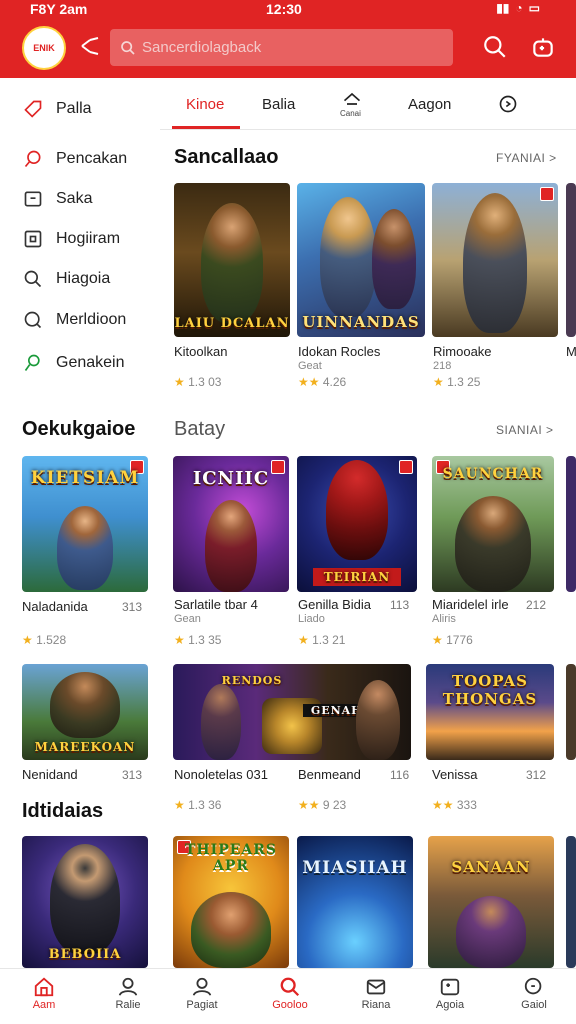 The height and width of the screenshot is (1024, 576). What do you see at coordinates (74, 159) in the screenshot?
I see `sidebar-item-pencakan: Pencakan` at bounding box center [74, 159].